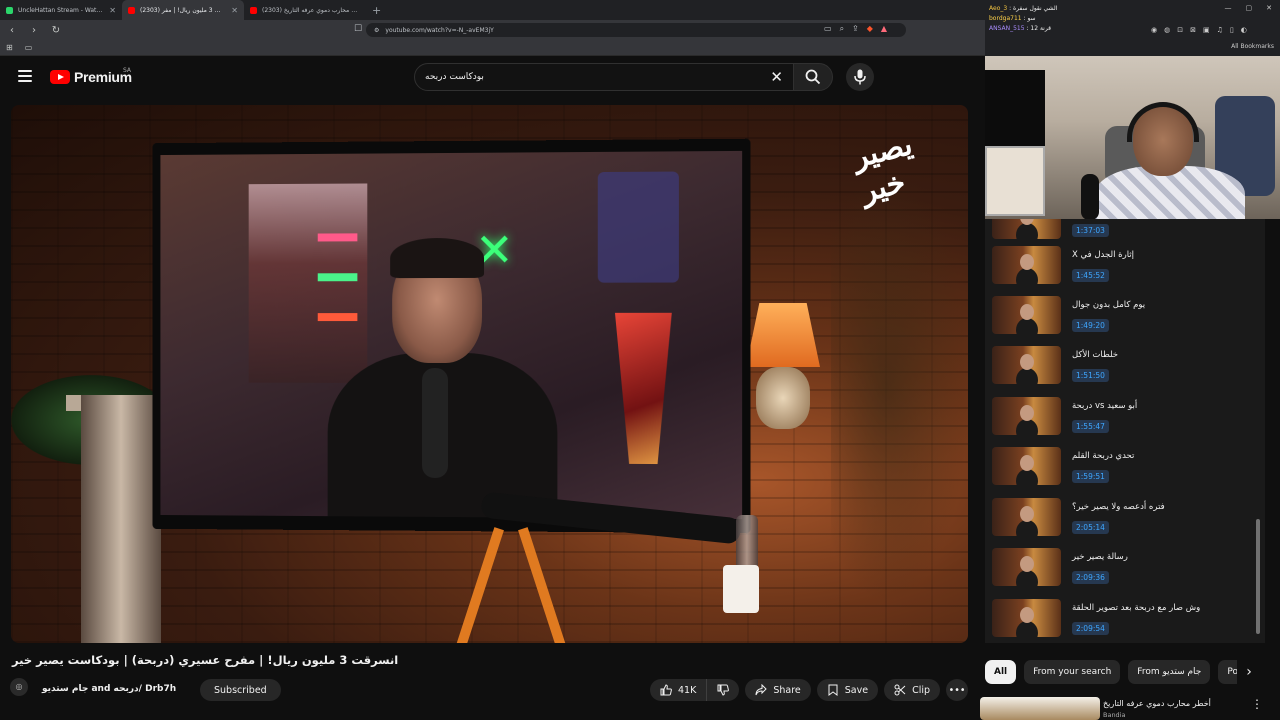  Describe the element at coordinates (1090, 577) in the screenshot. I see `chapter-time: 2:09:36` at that location.